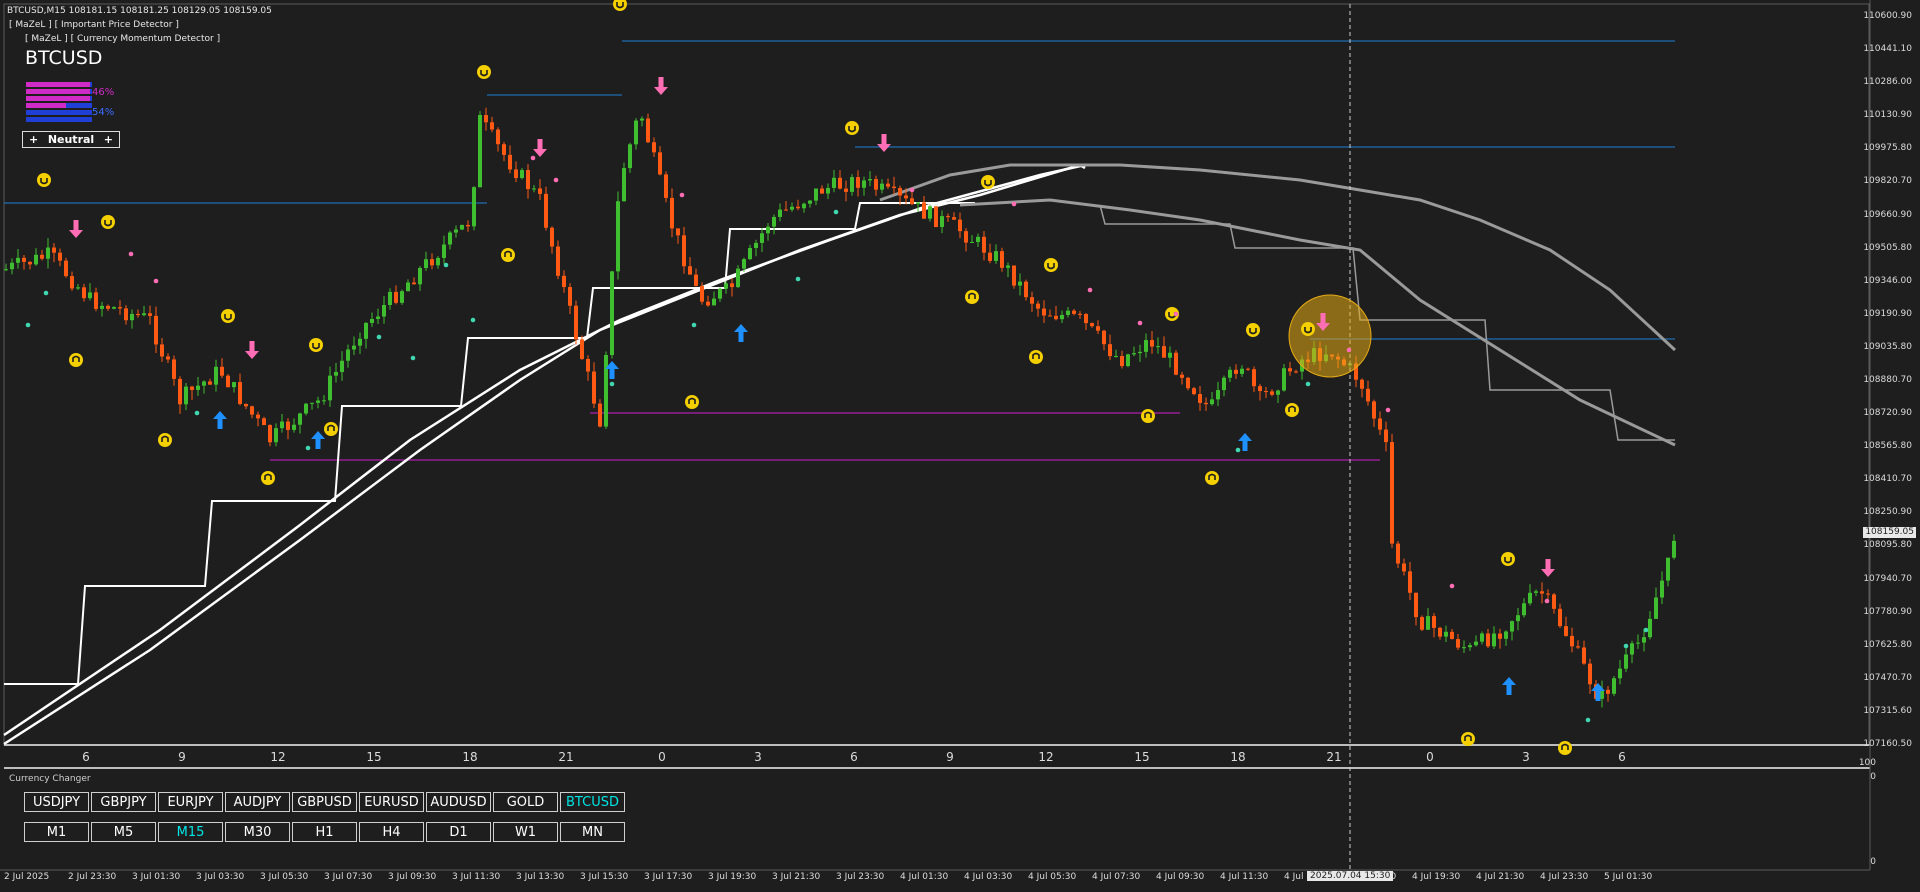 The image size is (1920, 892). What do you see at coordinates (58, 91) in the screenshot?
I see `sell-momentum-bar` at bounding box center [58, 91].